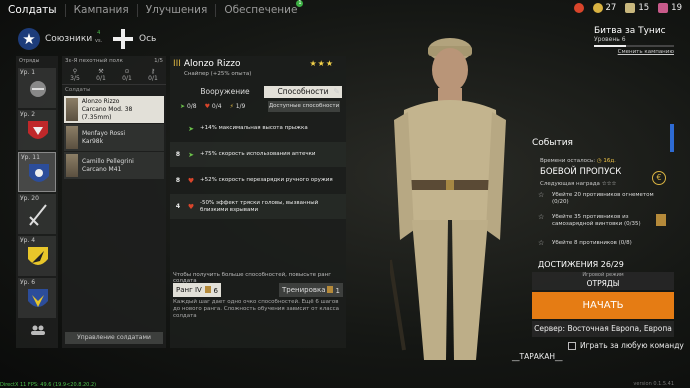 This screenshot has height=388, width=690. I want to click on rank-up-button: Ранг IV 6, so click(197, 290).